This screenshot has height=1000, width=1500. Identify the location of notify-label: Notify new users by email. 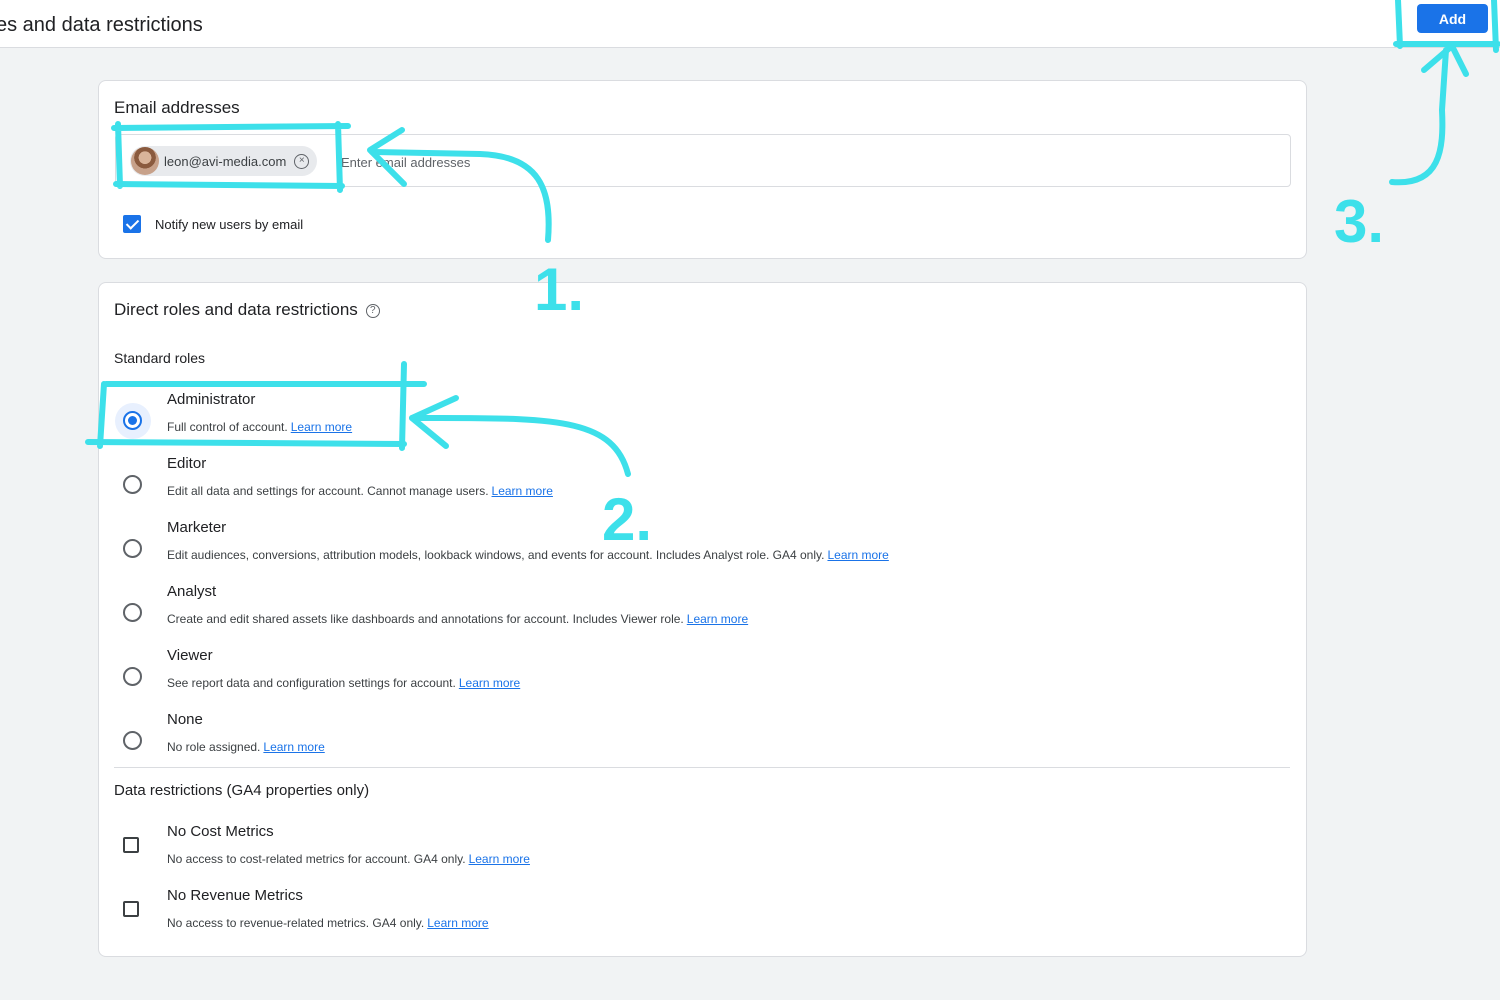
(229, 224).